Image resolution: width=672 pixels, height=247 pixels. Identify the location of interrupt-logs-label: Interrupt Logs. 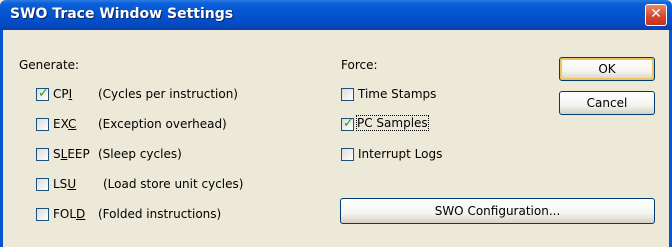
(400, 154).